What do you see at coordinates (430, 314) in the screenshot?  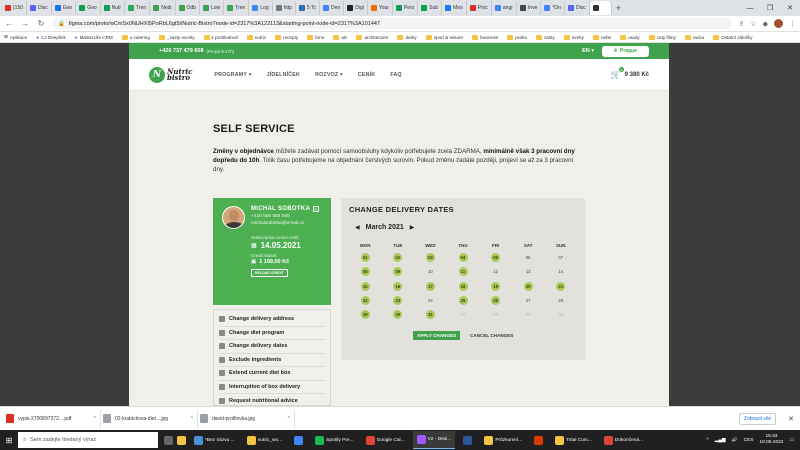 I see `calendar-day: 31` at bounding box center [430, 314].